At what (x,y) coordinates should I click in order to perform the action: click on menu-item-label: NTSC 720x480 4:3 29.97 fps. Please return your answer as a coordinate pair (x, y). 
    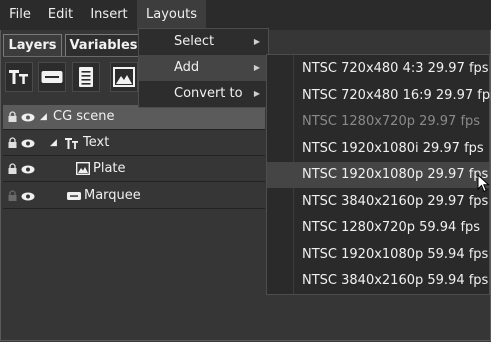
    Looking at the image, I should click on (395, 68).